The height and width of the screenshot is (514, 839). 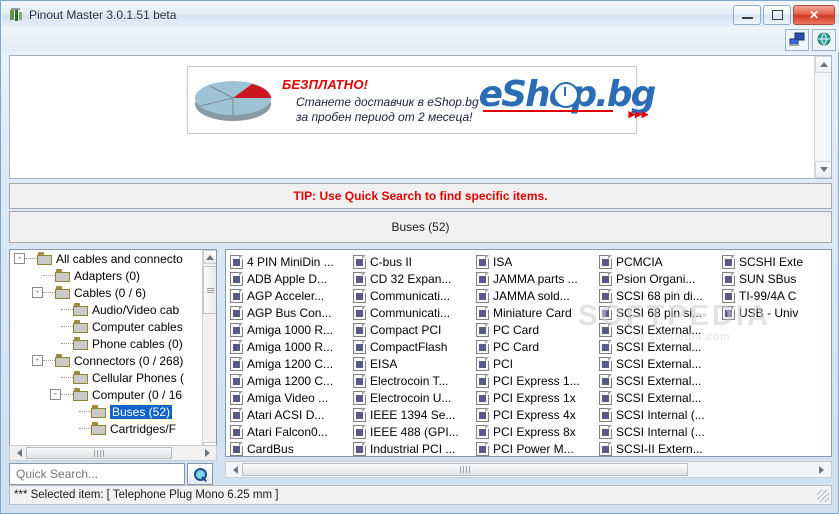 What do you see at coordinates (410, 346) in the screenshot?
I see `list-item: CompactFlash` at bounding box center [410, 346].